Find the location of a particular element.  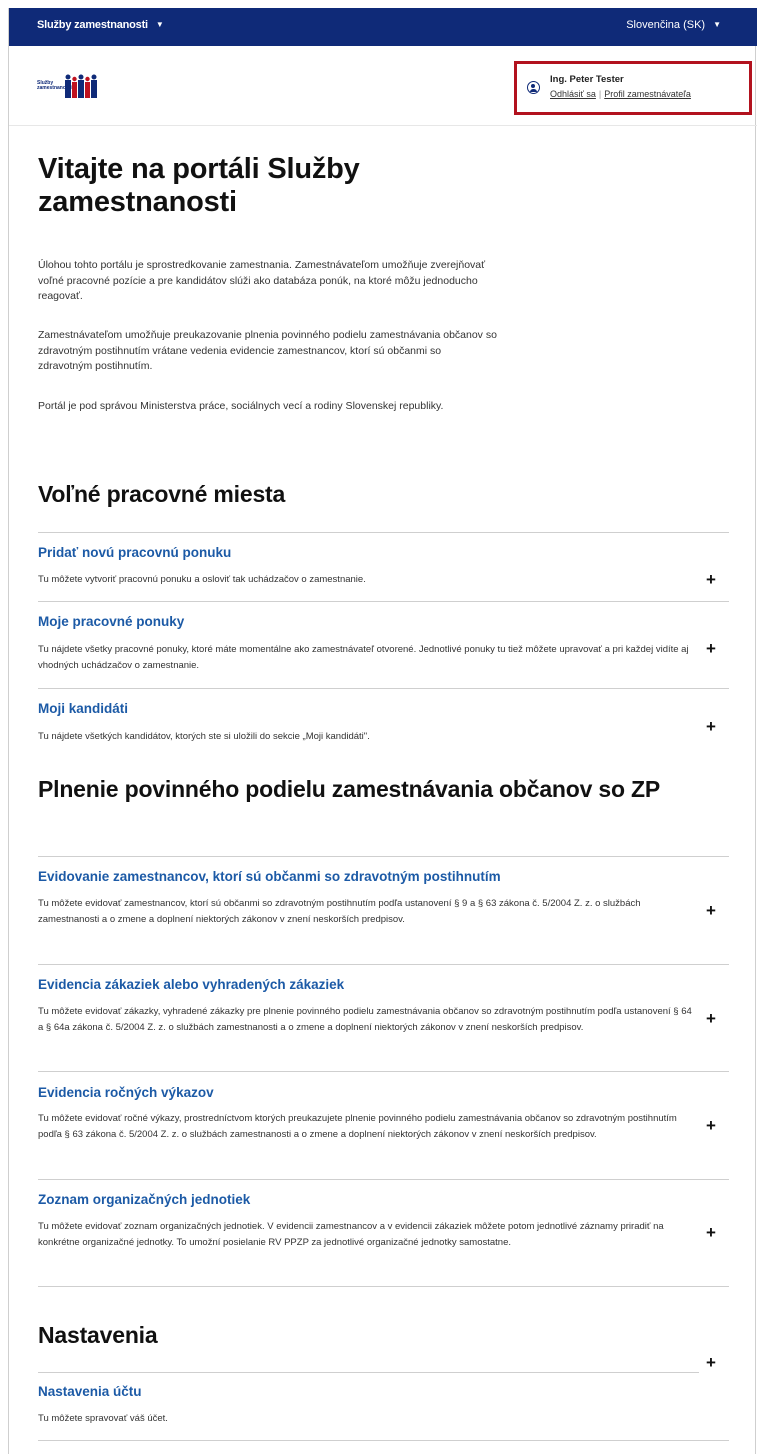

language-label: Slovenčina (SK) is located at coordinates (666, 25).